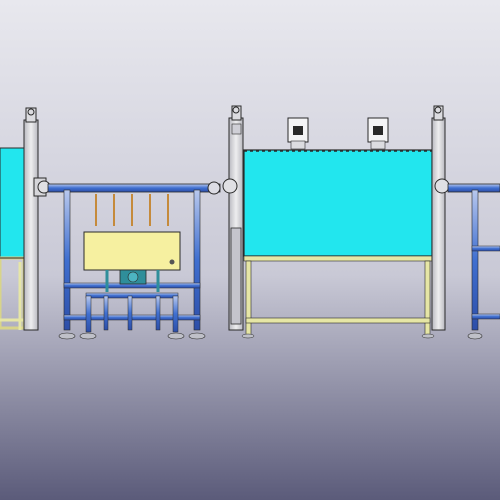 Image resolution: width=500 pixels, height=500 pixels. I want to click on sensor-left, so click(298, 133).